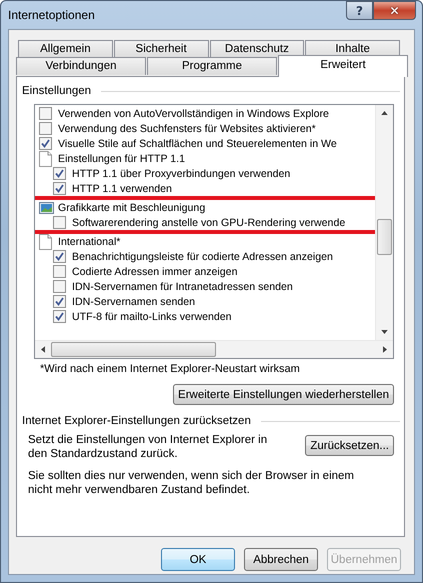  Describe the element at coordinates (52, 15) in the screenshot. I see `window-title: Internetoptionen` at that location.